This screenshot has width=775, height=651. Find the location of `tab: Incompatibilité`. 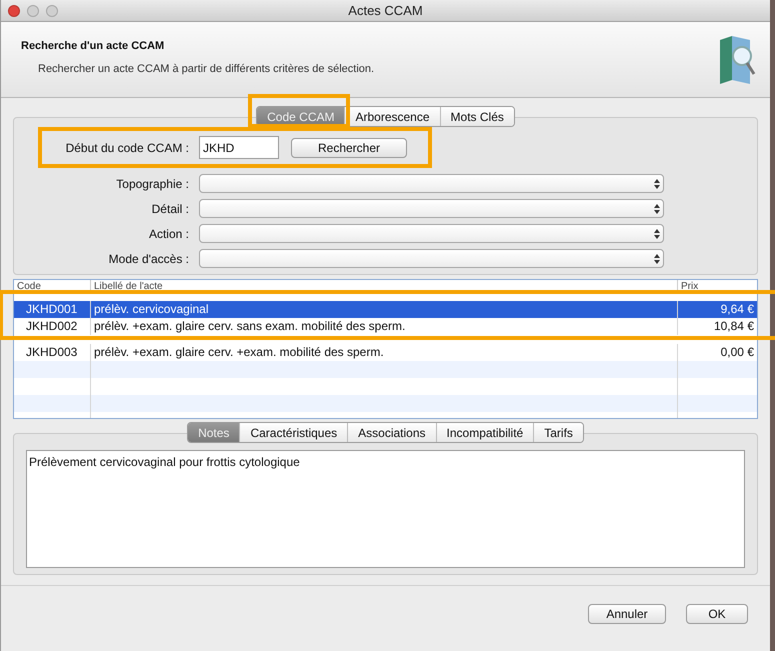

tab: Incompatibilité is located at coordinates (485, 432).